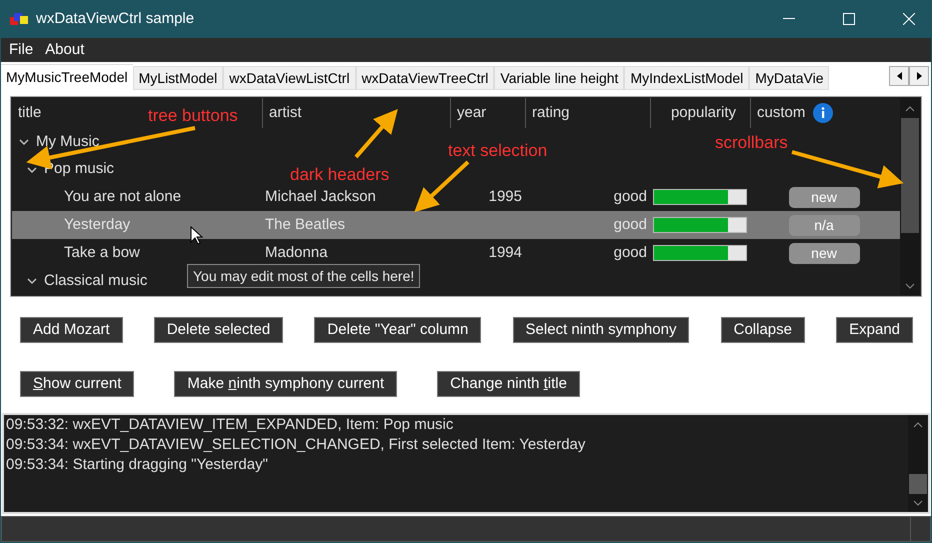 This screenshot has width=932, height=543. I want to click on action-button: Select ninth symphony, so click(601, 330).